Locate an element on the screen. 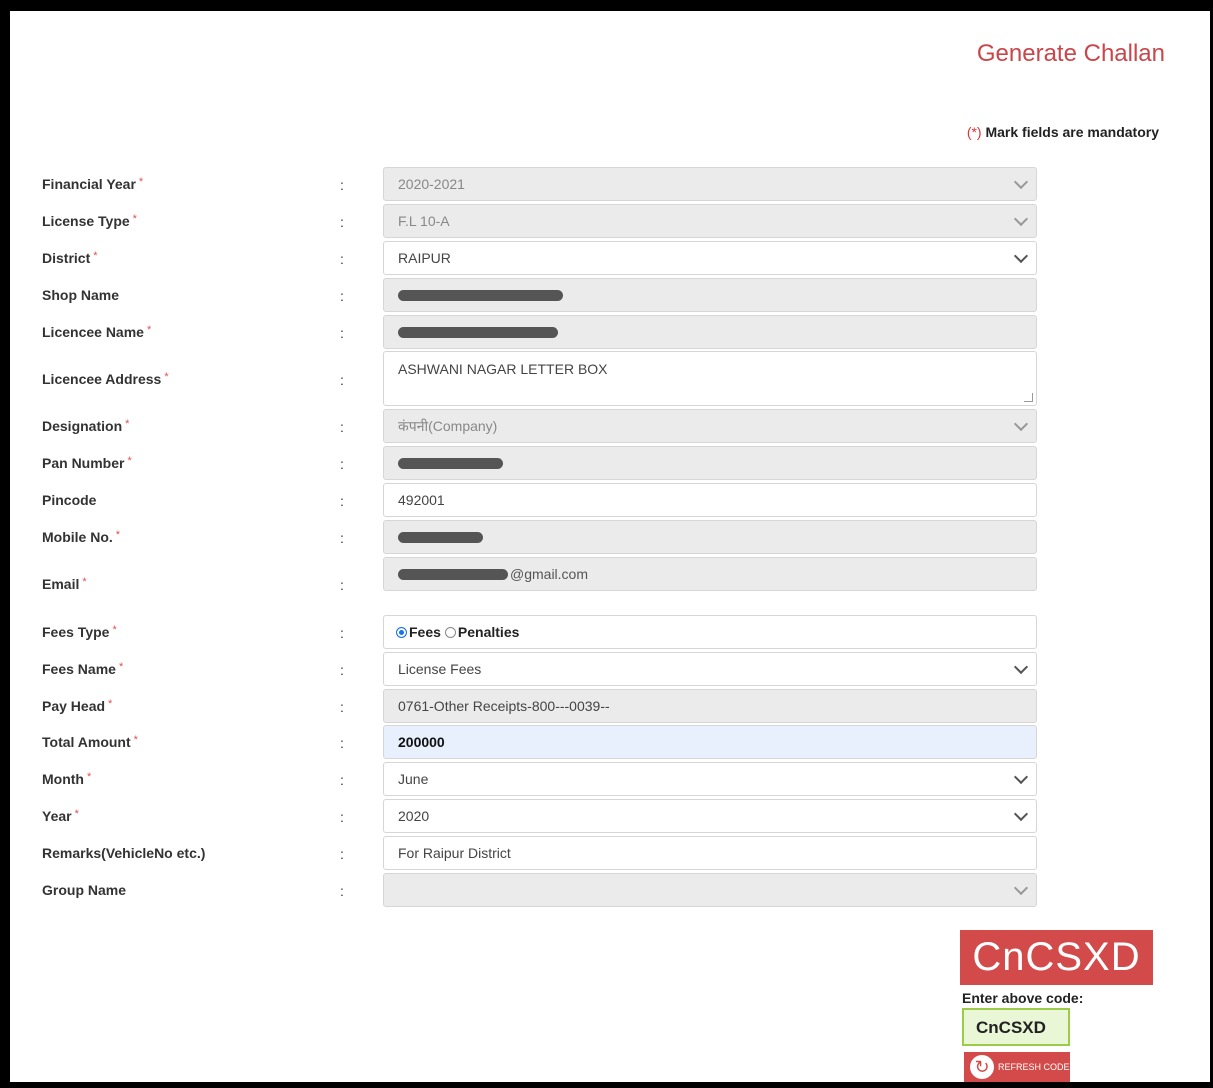 This screenshot has height=1088, width=1213. pincode-label: Pincode is located at coordinates (69, 500).